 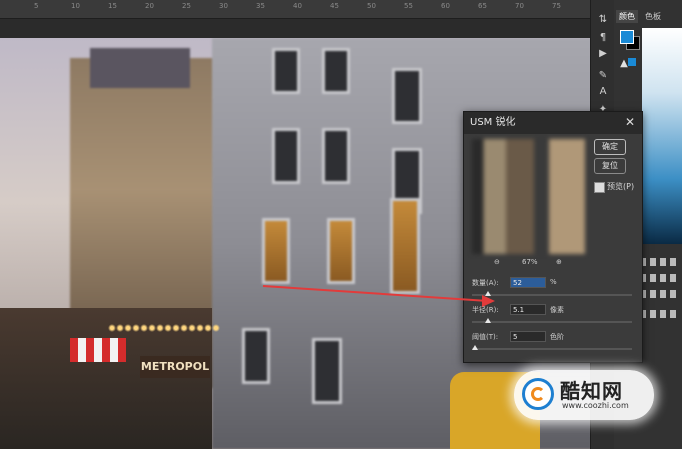 I want to click on text-tool-icon: A, so click(x=603, y=92).